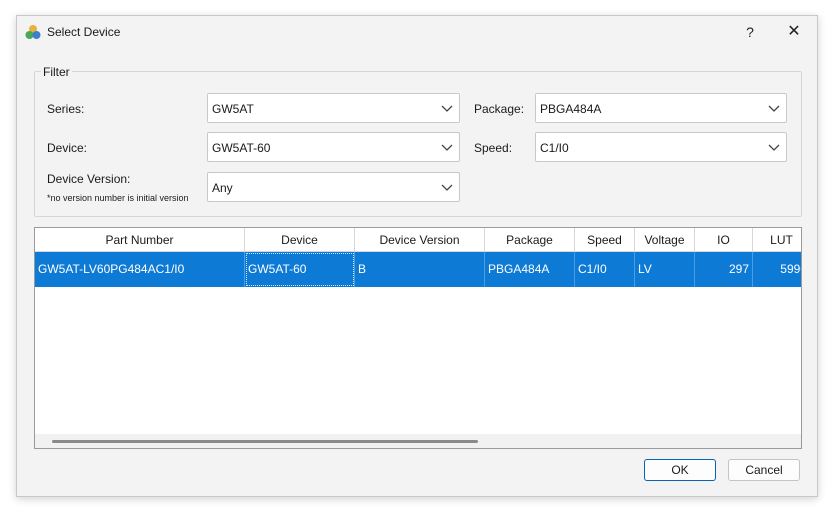  Describe the element at coordinates (571, 109) in the screenshot. I see `package-value: PBGA484A` at that location.